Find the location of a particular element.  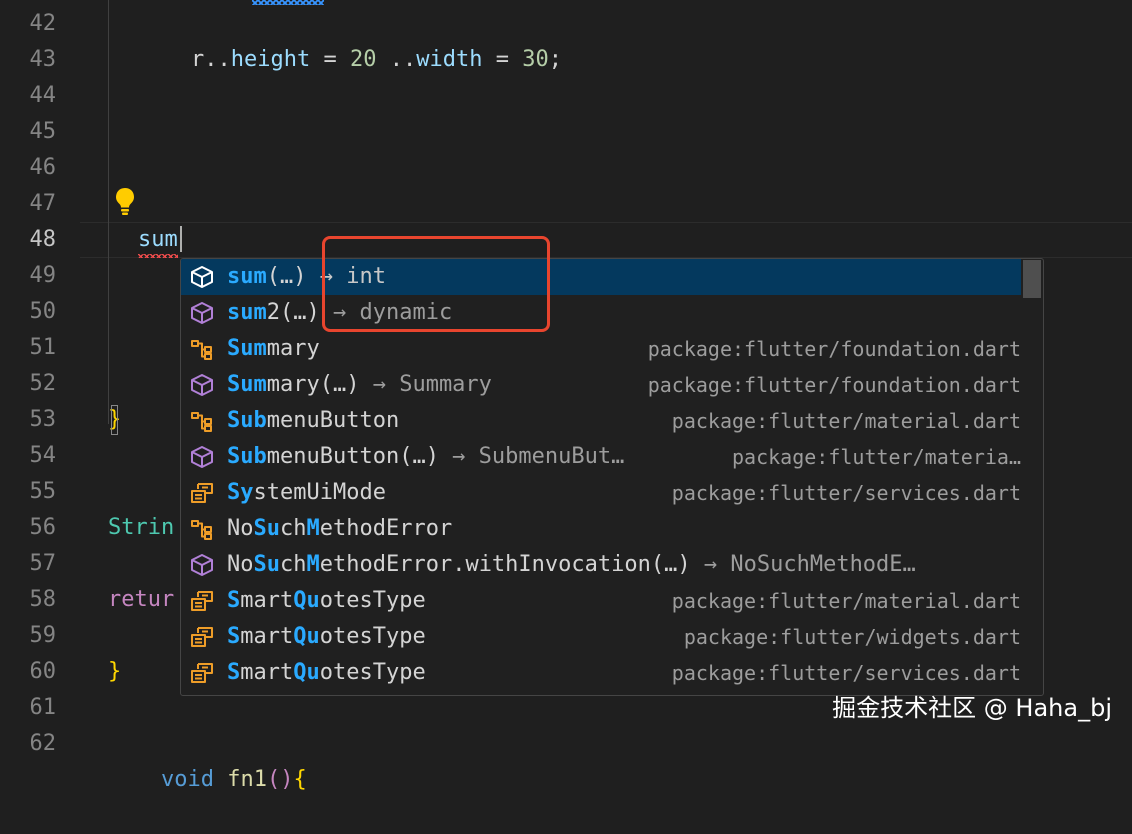

code-token: r.. is located at coordinates (210, 59).